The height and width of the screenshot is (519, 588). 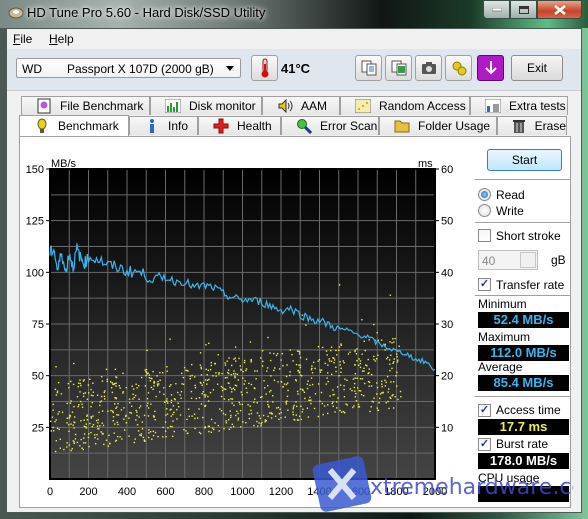 I want to click on write-radio, so click(x=484, y=210).